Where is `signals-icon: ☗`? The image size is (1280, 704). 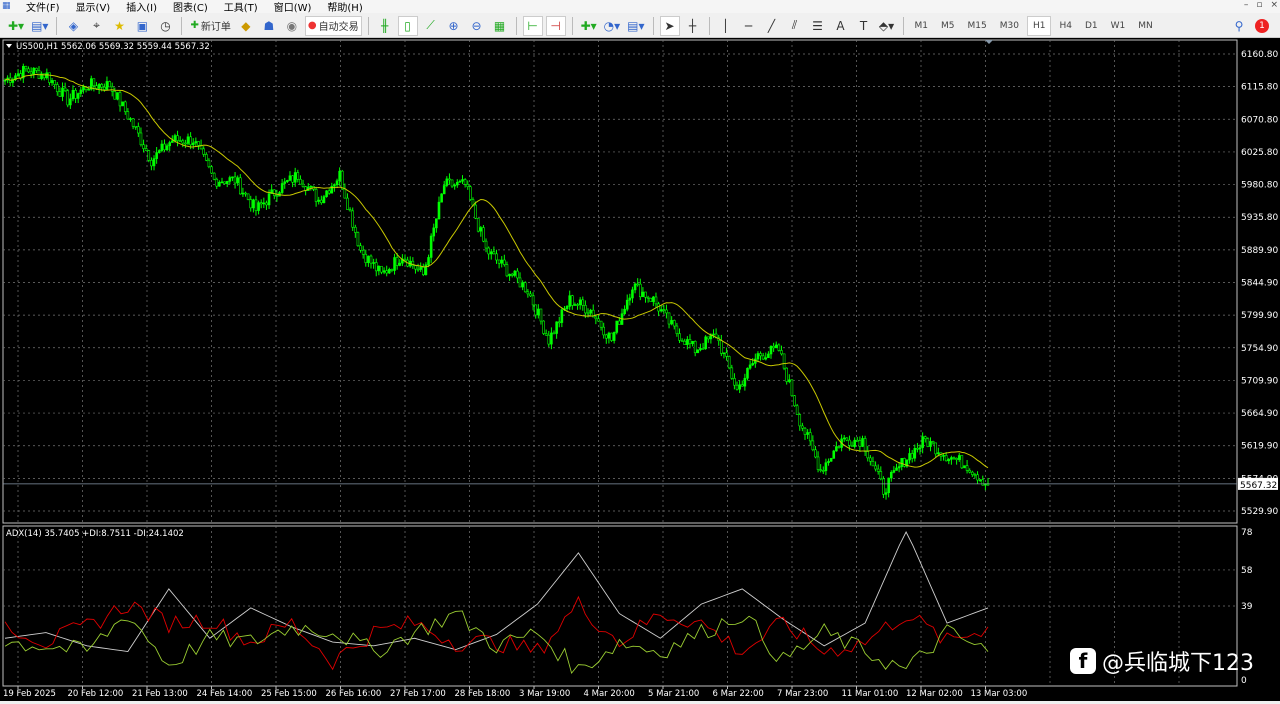 signals-icon: ☗ is located at coordinates (269, 26).